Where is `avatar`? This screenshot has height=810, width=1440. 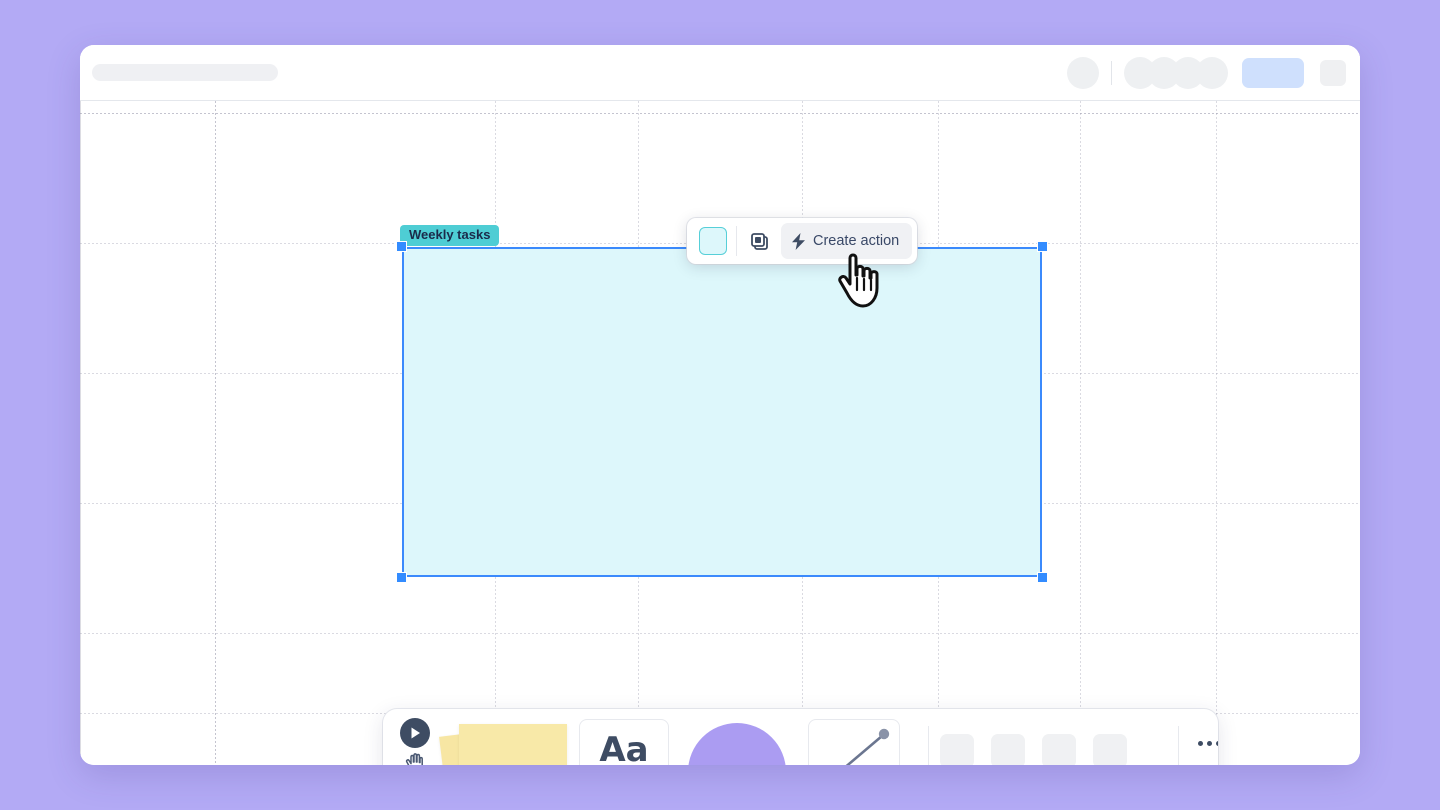
avatar is located at coordinates (1212, 72).